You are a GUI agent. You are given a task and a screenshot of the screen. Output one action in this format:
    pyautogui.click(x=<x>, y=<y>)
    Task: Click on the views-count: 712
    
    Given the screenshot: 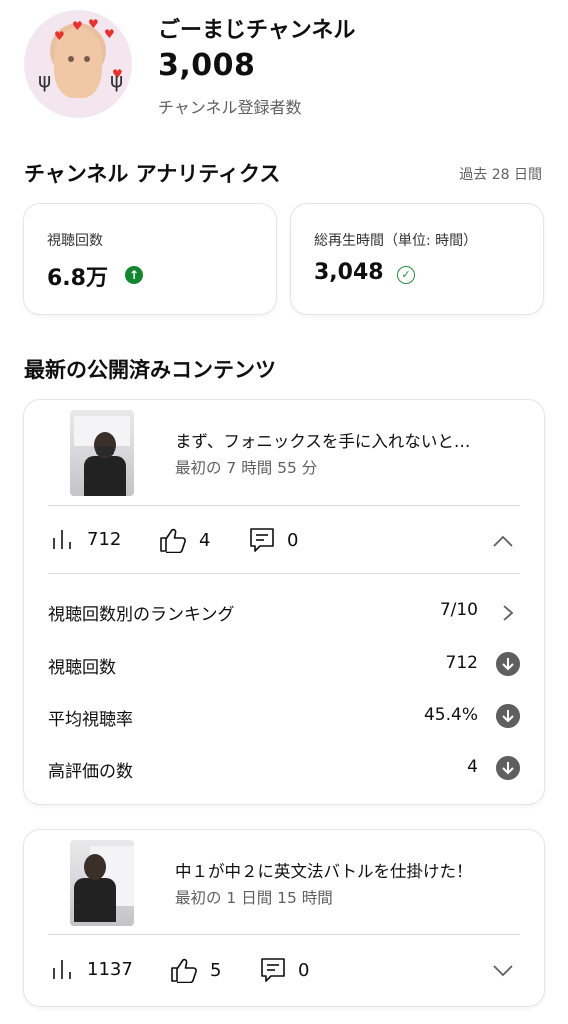 What is the action you would take?
    pyautogui.click(x=104, y=539)
    